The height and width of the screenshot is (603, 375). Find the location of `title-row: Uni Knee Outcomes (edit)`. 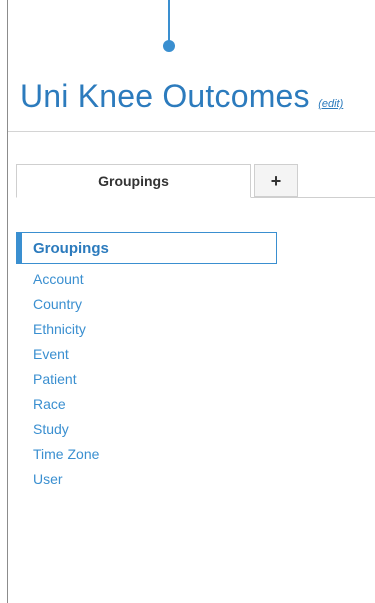

title-row: Uni Knee Outcomes (edit) is located at coordinates (181, 96).